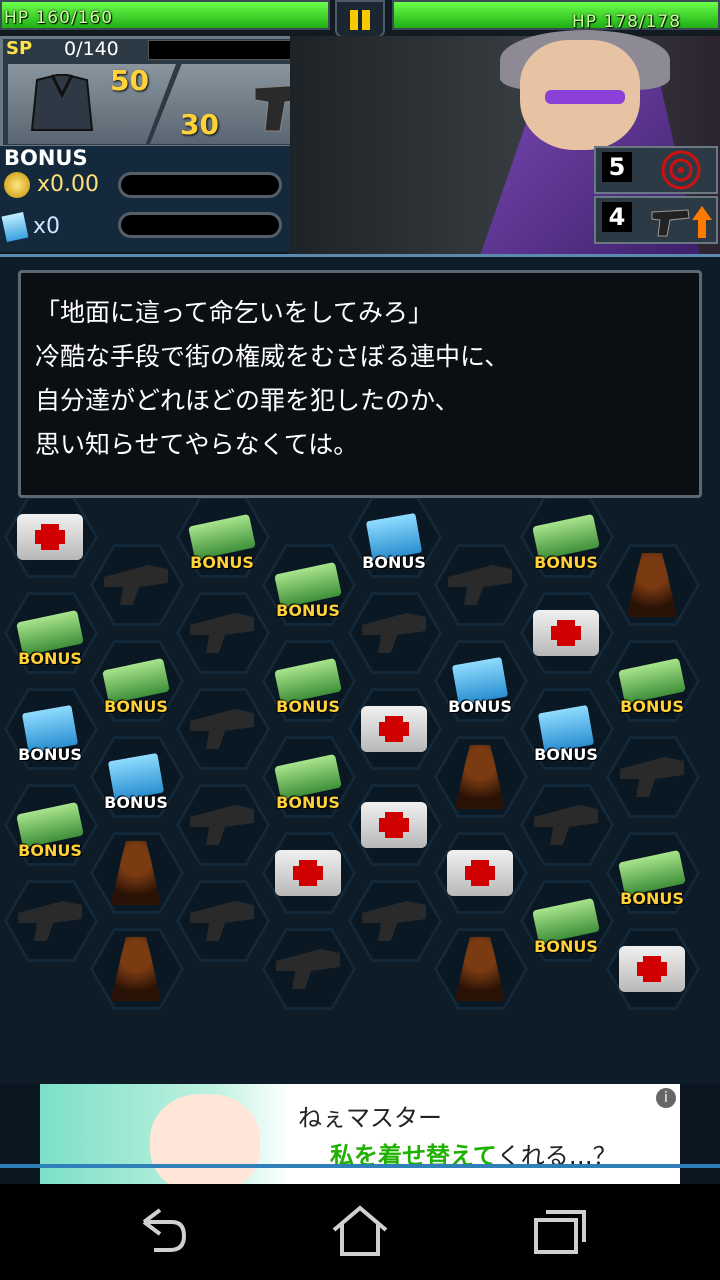 This screenshot has height=1280, width=720. I want to click on gun-value: 30, so click(199, 124).